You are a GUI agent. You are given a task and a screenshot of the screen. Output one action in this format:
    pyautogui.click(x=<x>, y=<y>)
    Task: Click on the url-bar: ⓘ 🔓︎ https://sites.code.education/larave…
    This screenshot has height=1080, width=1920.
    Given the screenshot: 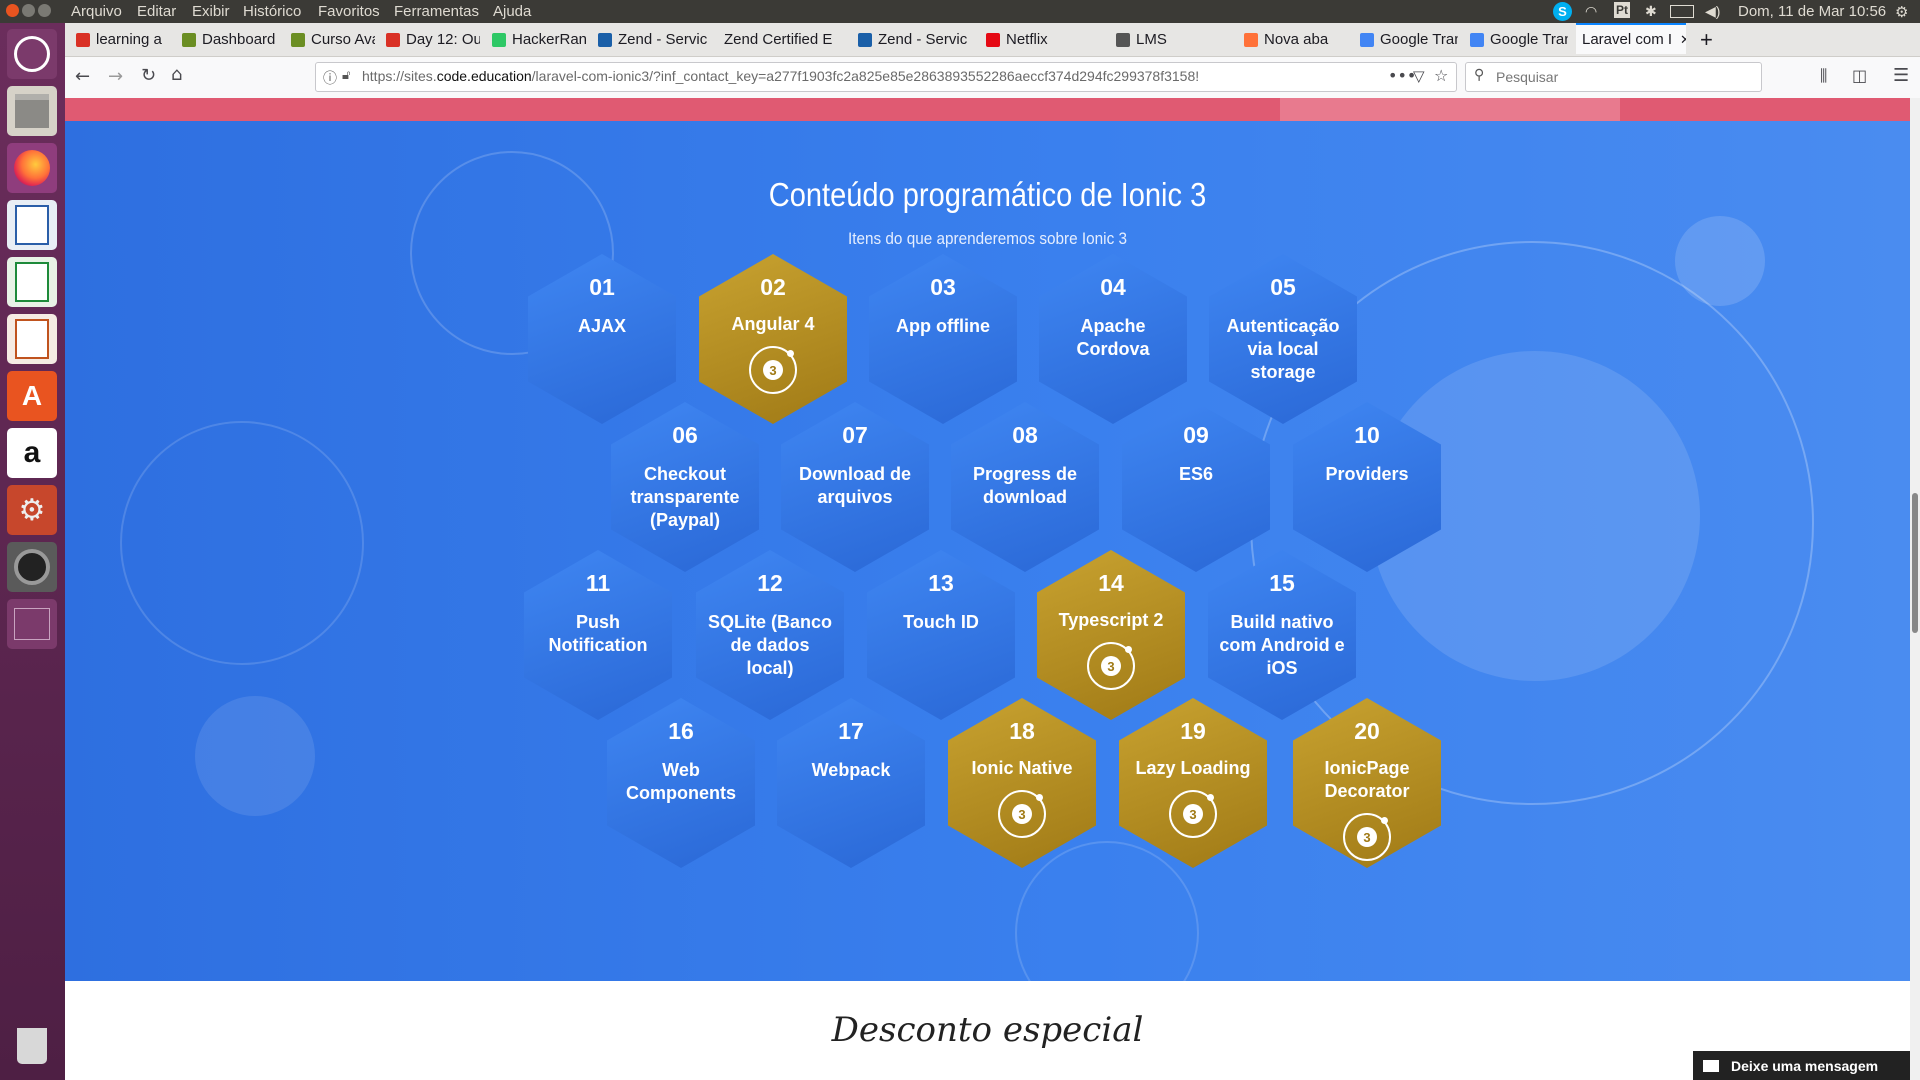 What is the action you would take?
    pyautogui.click(x=886, y=77)
    